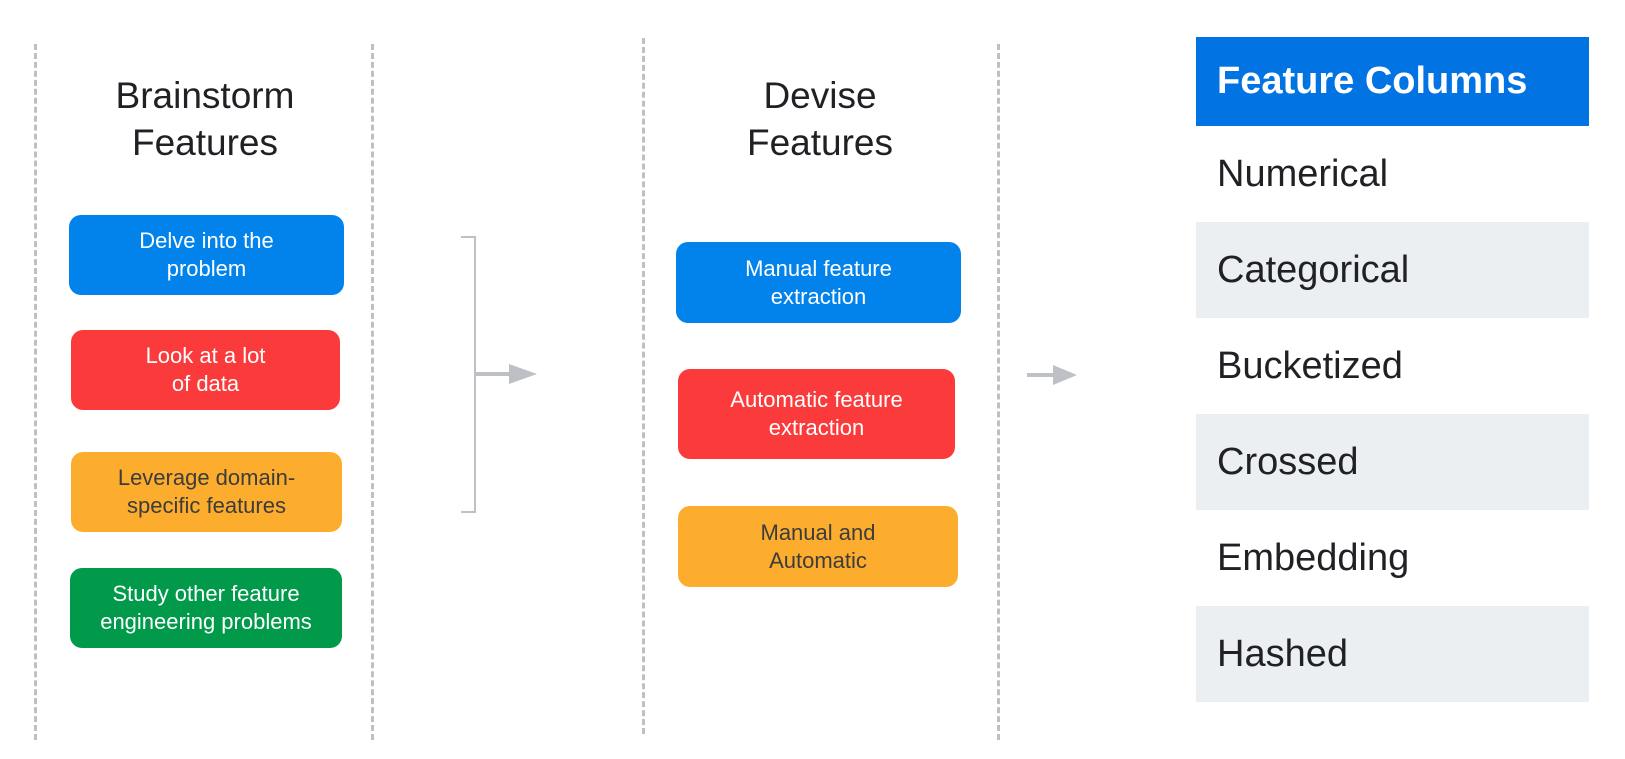  Describe the element at coordinates (206, 608) in the screenshot. I see `brainstorm-item-study-other: Study other feature engineering problems` at that location.